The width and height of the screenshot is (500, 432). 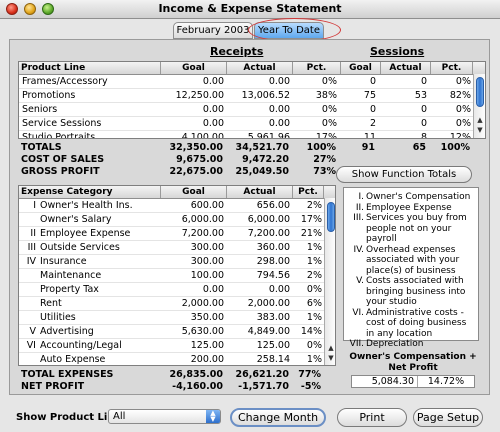 I want to click on page-setup-button: Page Setup, so click(x=448, y=417).